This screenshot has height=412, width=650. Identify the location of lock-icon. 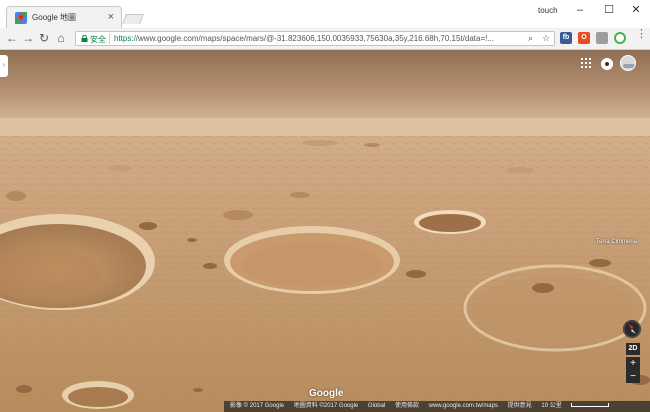
(84, 38).